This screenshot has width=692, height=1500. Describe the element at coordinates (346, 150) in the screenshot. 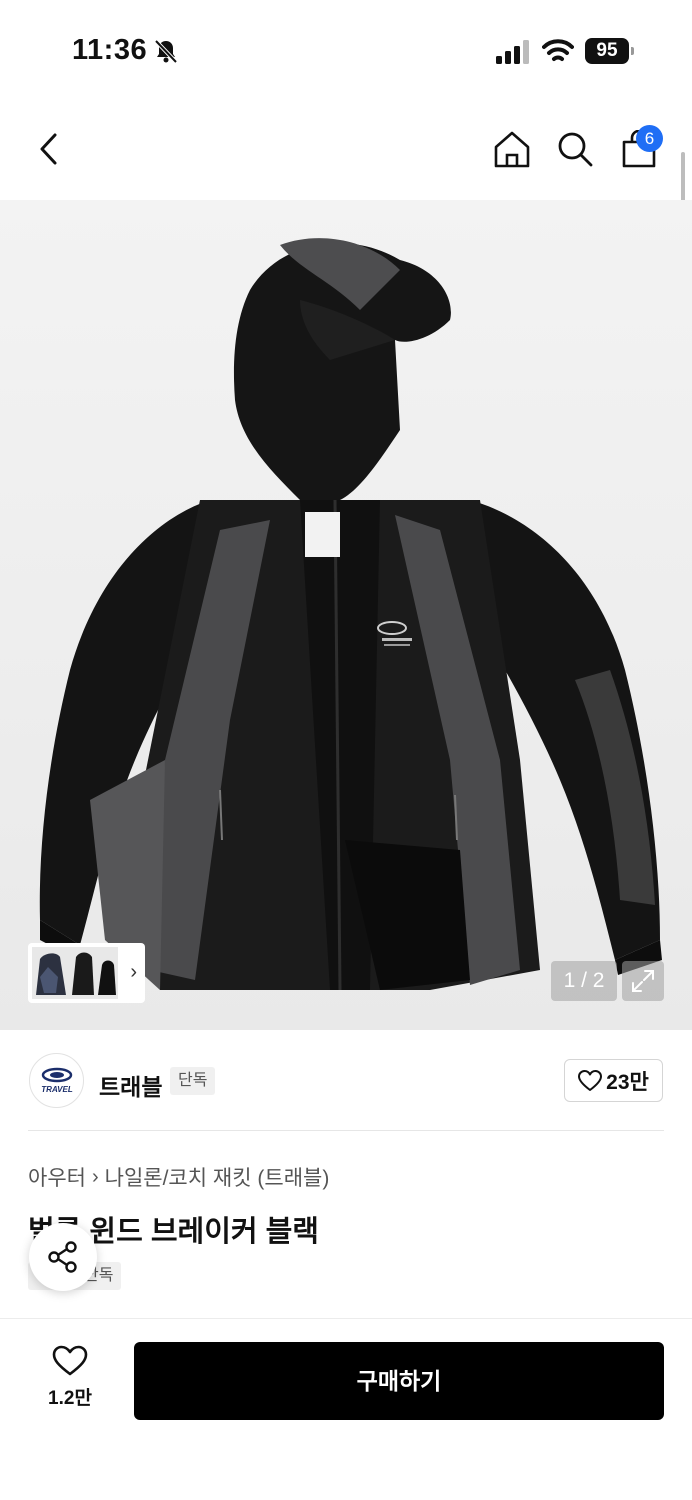

I see `nav-bar` at that location.